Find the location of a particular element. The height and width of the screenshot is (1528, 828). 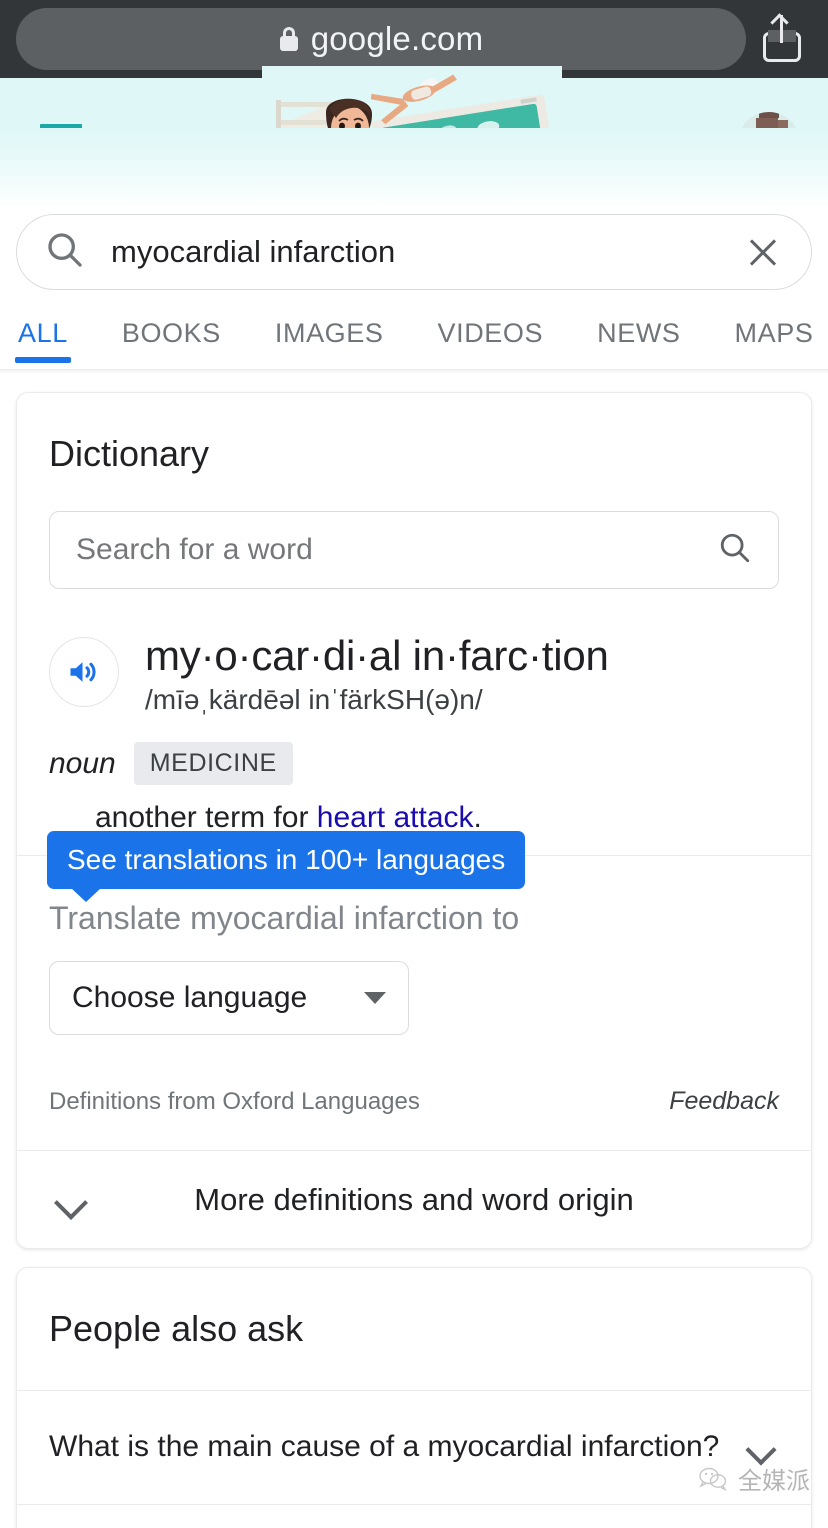

url-bar: google.com is located at coordinates (381, 39).